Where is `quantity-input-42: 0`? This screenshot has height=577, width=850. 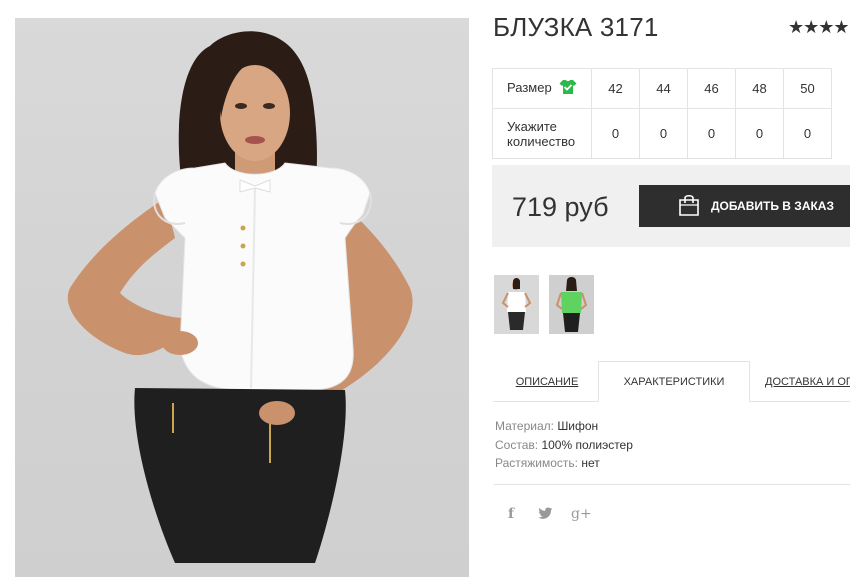
quantity-input-42: 0 is located at coordinates (615, 133).